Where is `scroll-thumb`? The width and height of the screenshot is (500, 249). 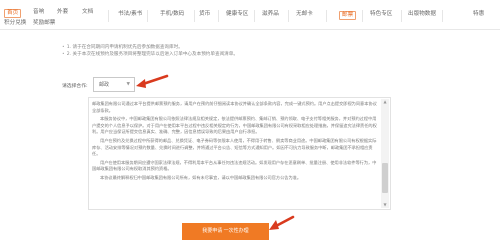
scroll-thumb is located at coordinates (385, 178).